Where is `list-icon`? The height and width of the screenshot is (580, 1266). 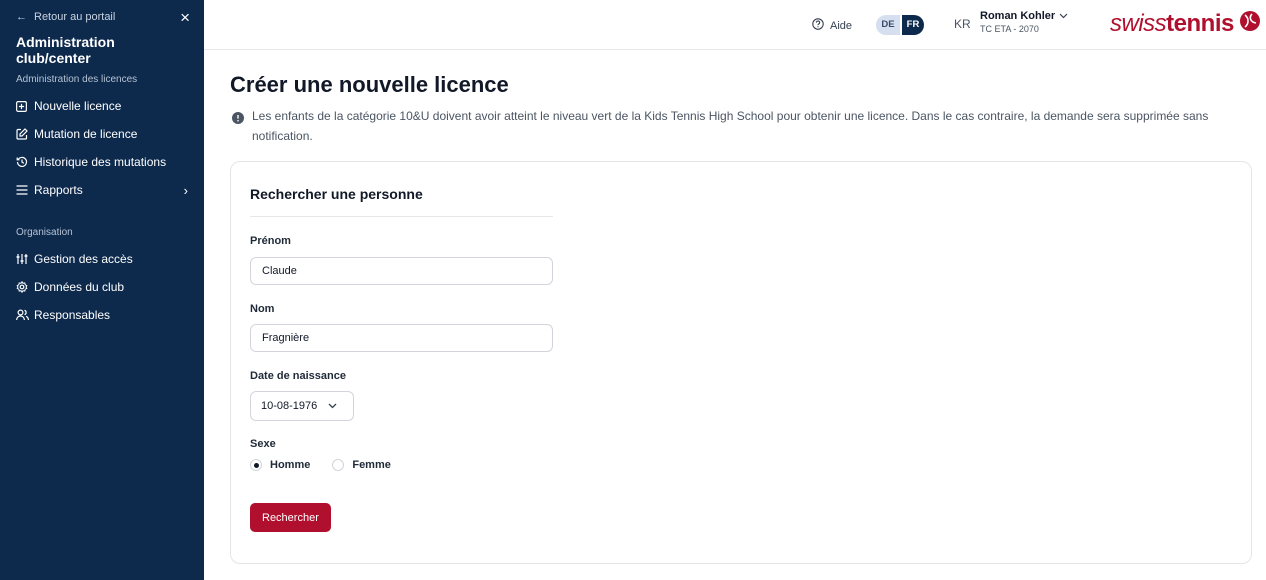
list-icon is located at coordinates (25, 190).